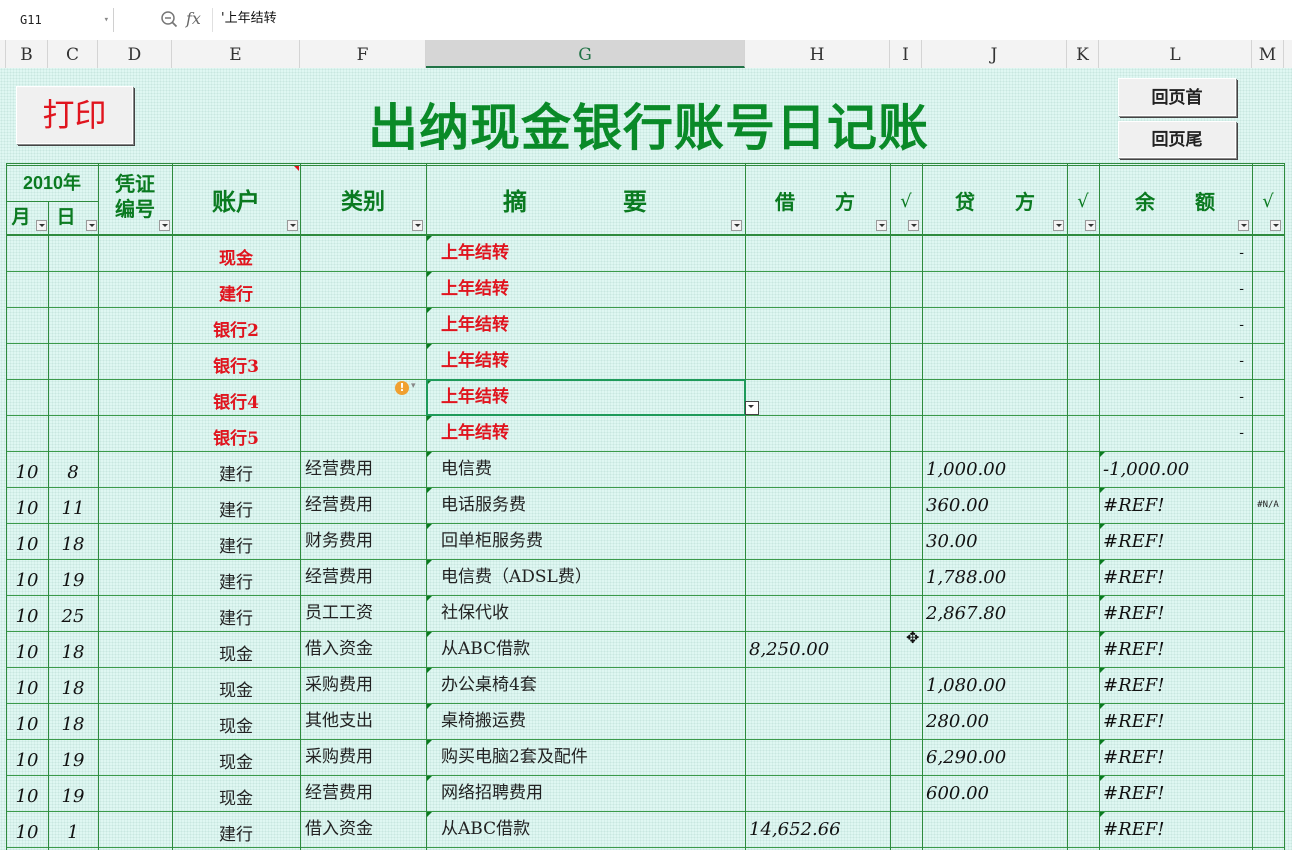 The width and height of the screenshot is (1292, 853). Describe the element at coordinates (585, 721) in the screenshot. I see `cell-summary: 桌椅搬运费` at that location.